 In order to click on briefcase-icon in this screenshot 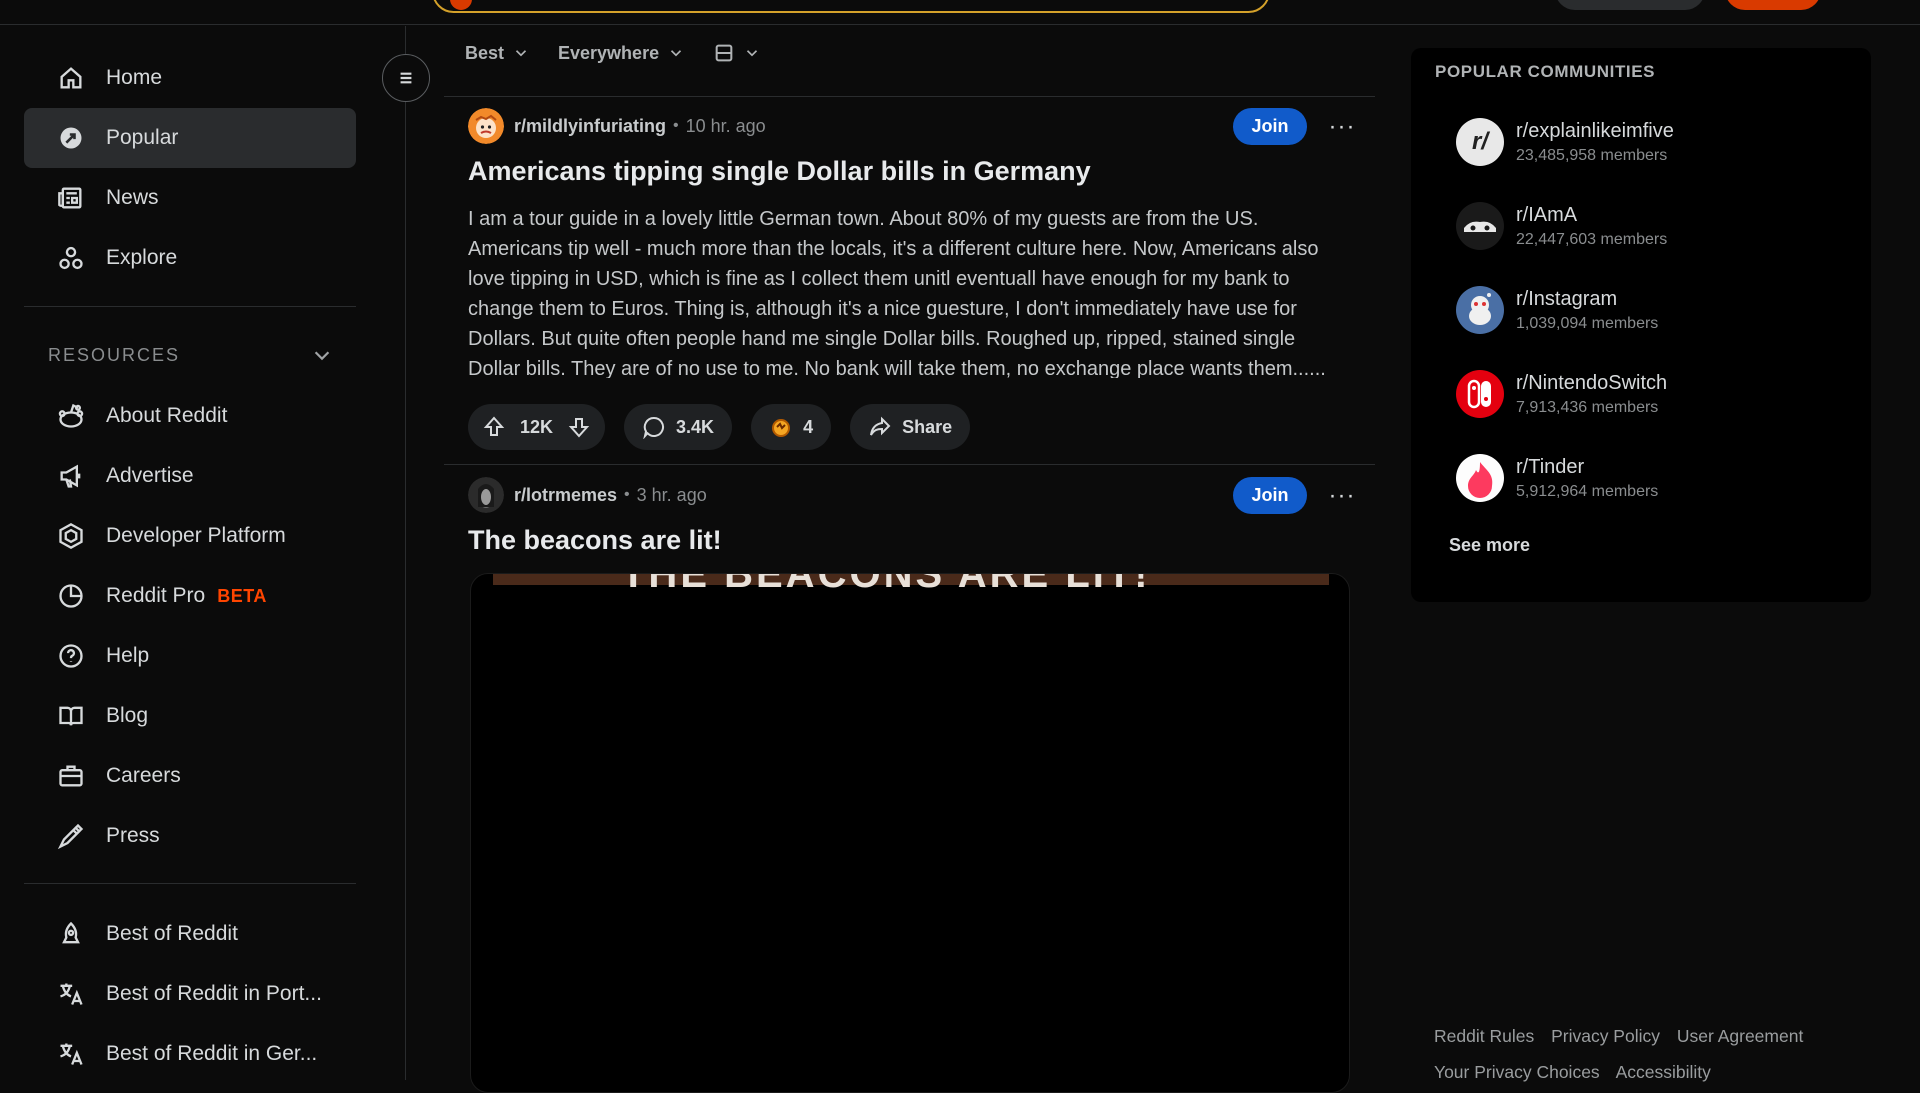, I will do `click(71, 776)`.